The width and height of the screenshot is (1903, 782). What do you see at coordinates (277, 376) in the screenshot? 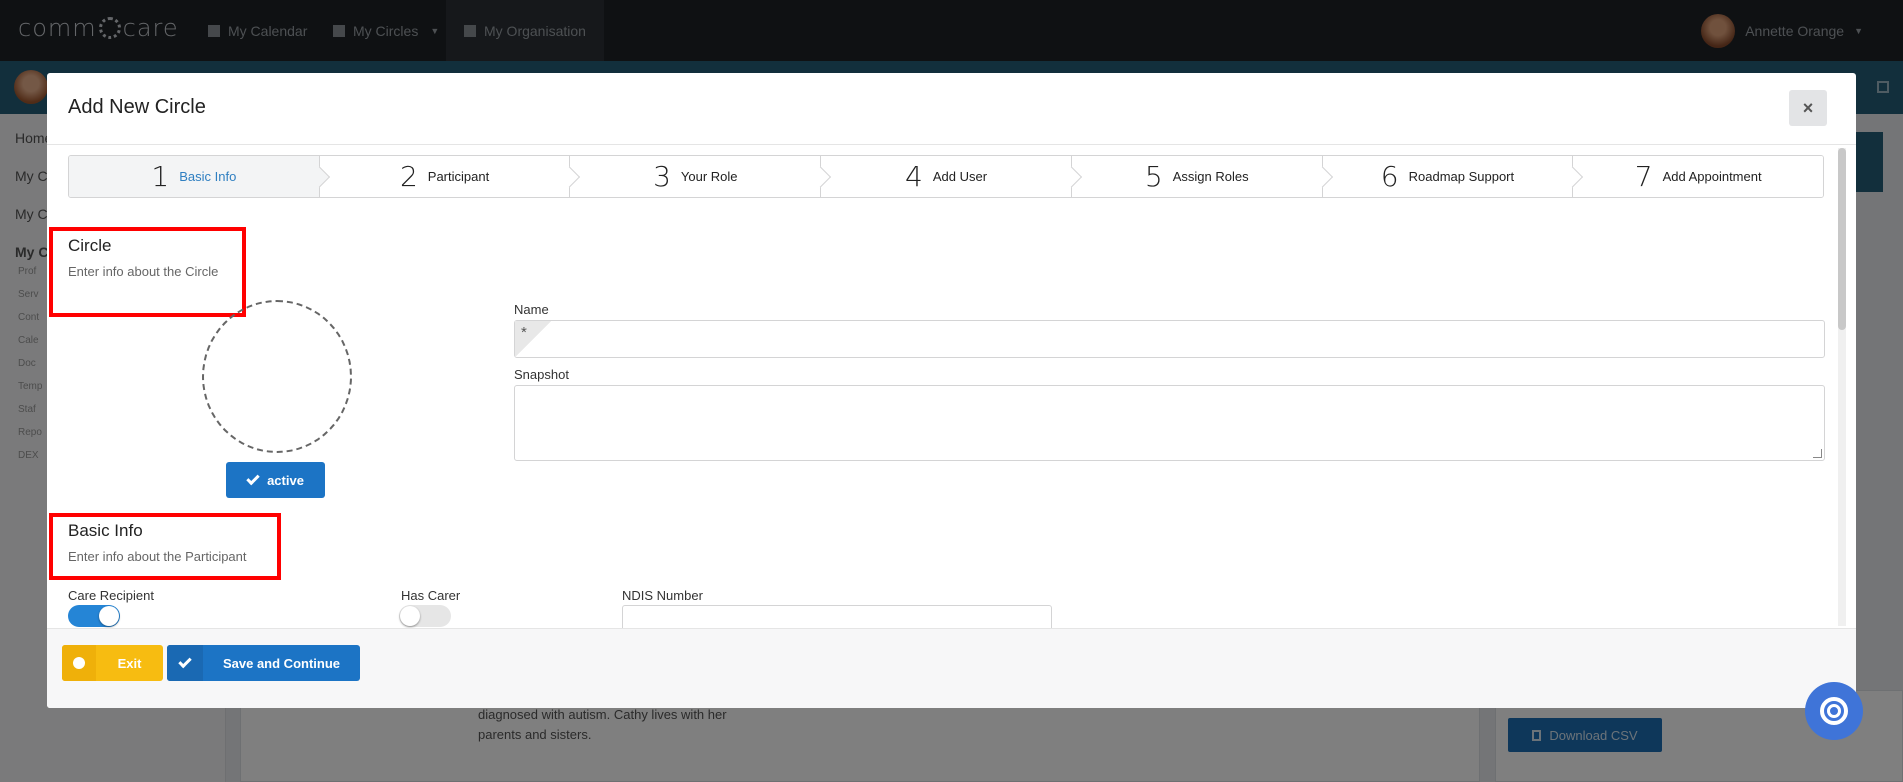
I see `circle-image-upload` at bounding box center [277, 376].